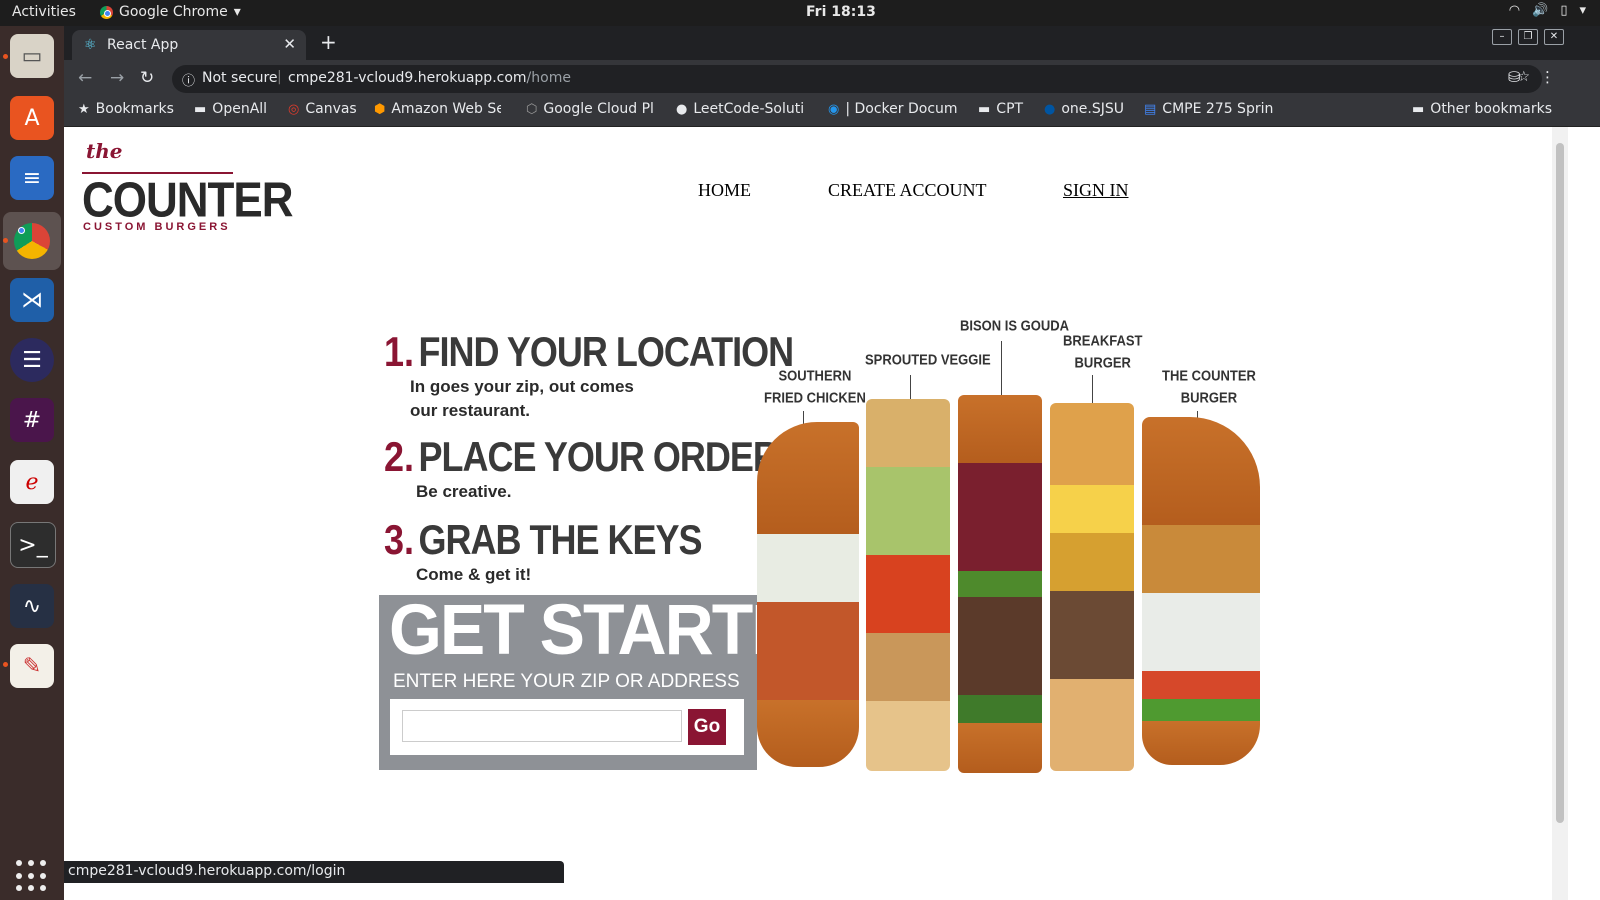  What do you see at coordinates (188, 186) in the screenshot?
I see `site-logo: the COUNTER CUSTOM BURGERS` at bounding box center [188, 186].